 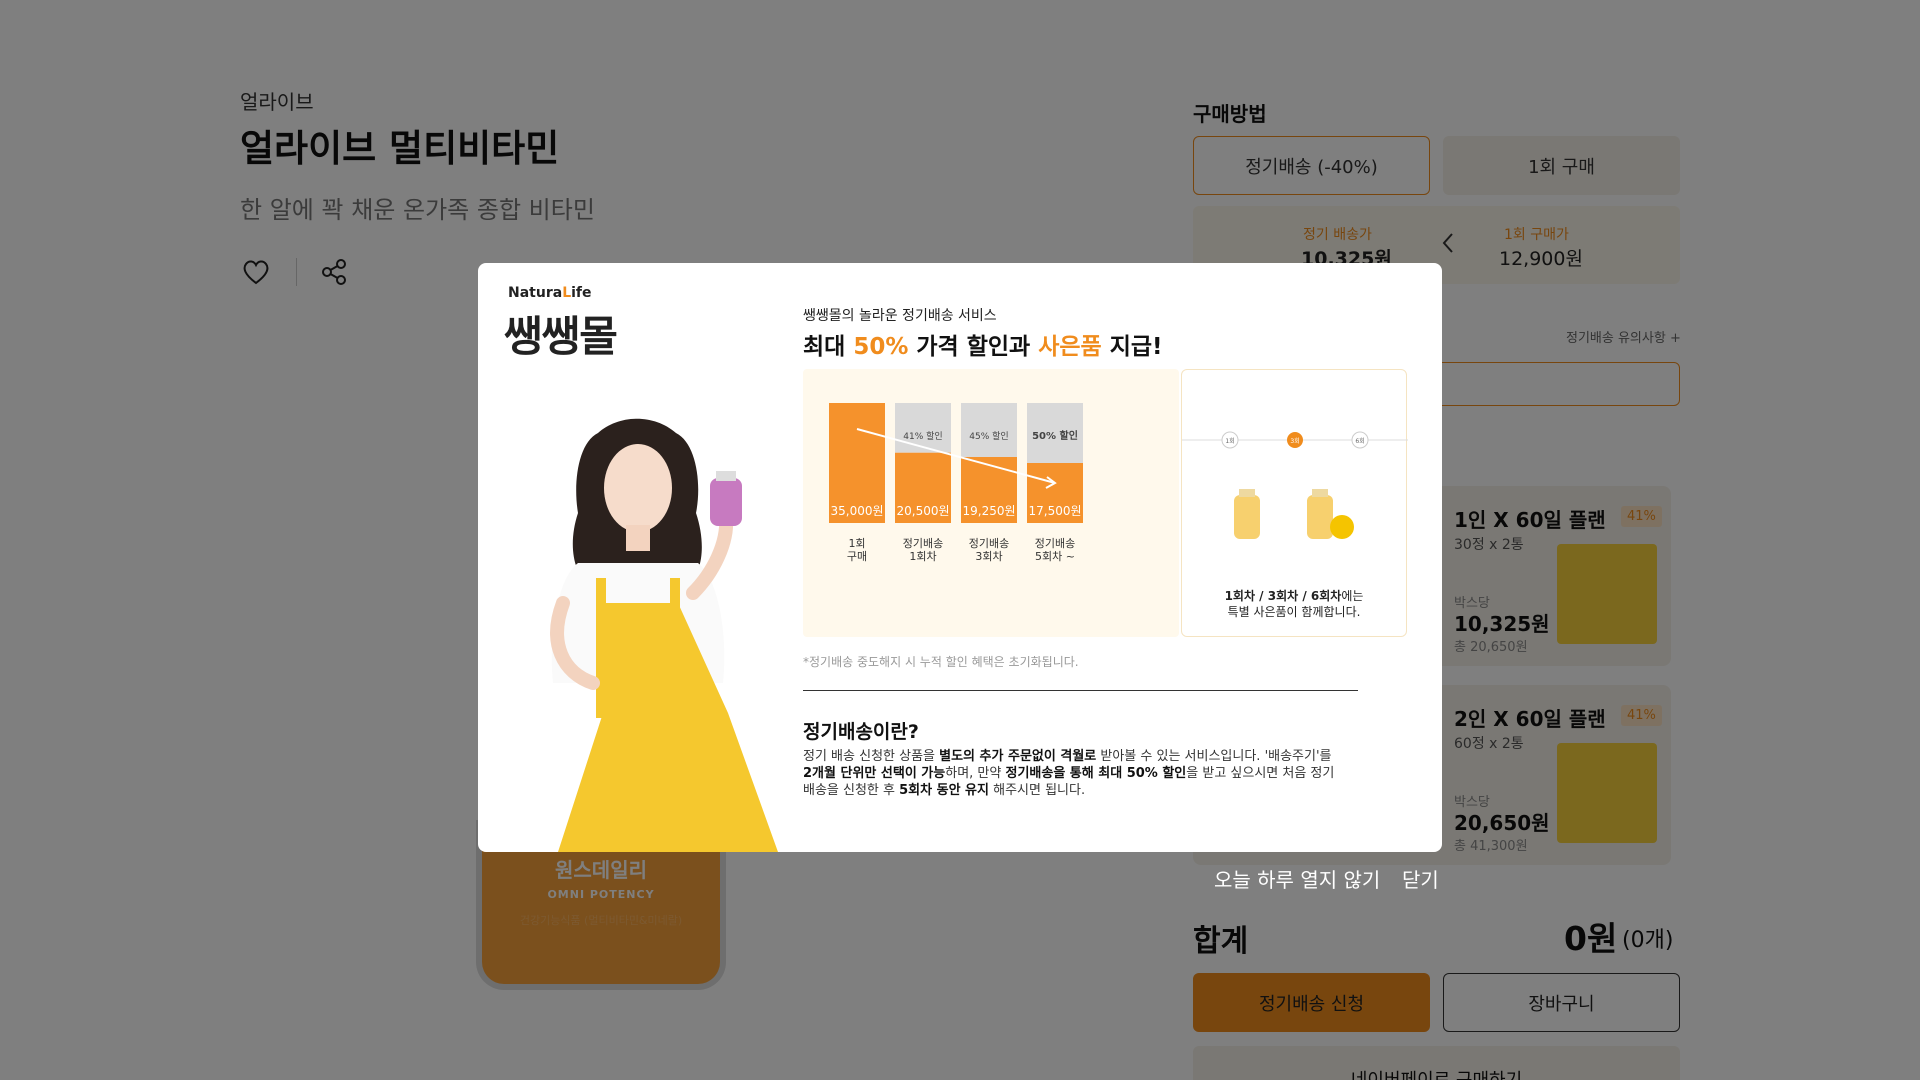 I want to click on explain-emphasis: 별도의 추가 주문없이 격월로, so click(x=1018, y=756).